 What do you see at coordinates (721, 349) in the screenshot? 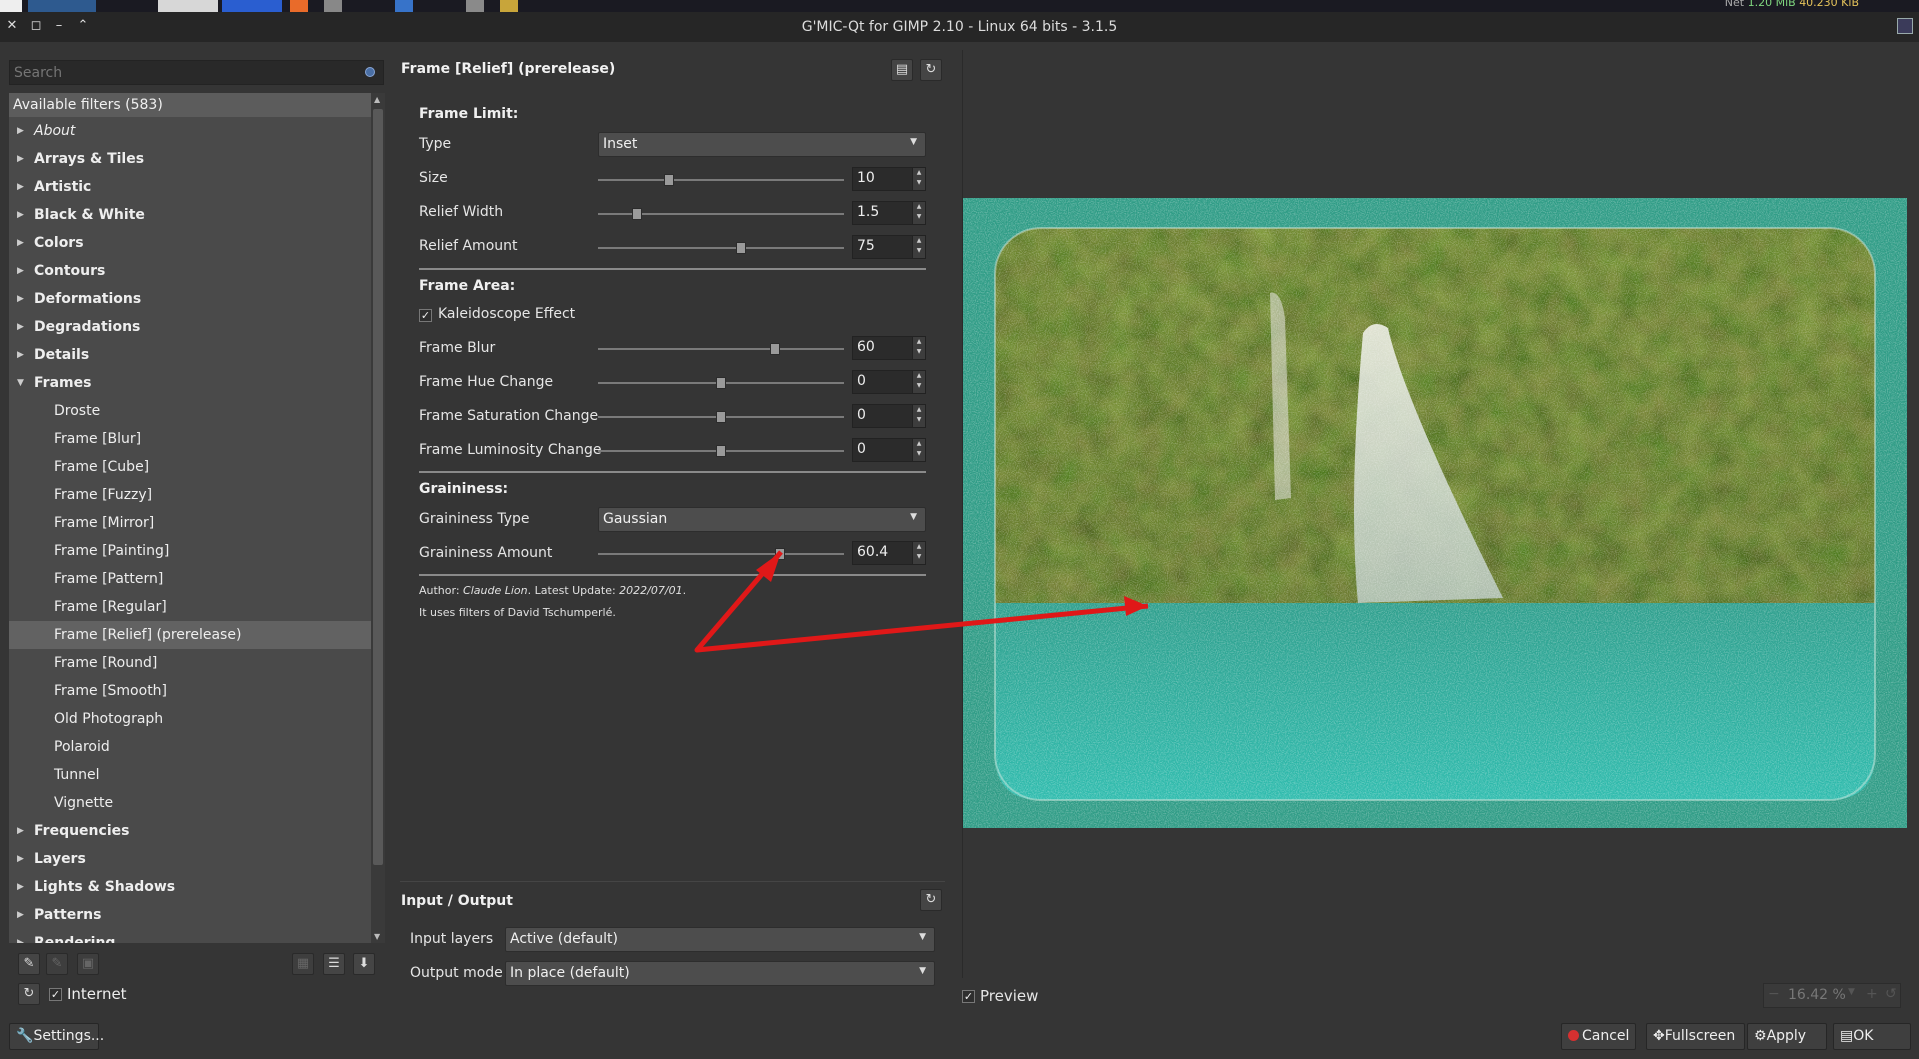
I see `frame-blur-slider-track` at bounding box center [721, 349].